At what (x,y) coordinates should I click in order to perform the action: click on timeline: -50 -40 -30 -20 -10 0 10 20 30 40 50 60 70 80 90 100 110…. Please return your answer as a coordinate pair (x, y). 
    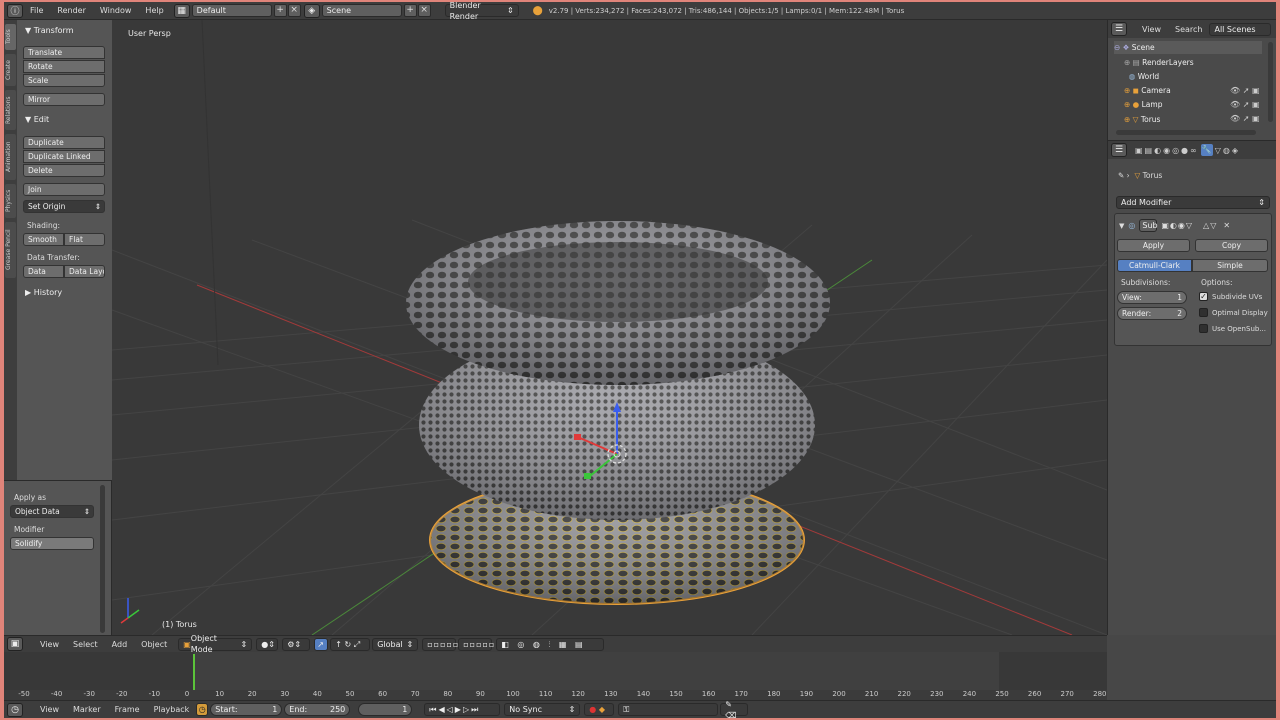
    Looking at the image, I should click on (555, 676).